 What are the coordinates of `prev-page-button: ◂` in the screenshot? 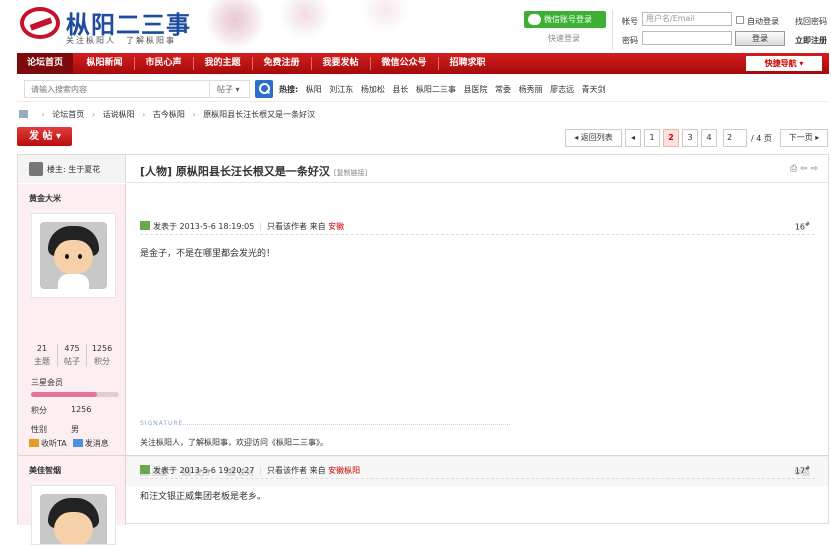 It's located at (633, 138).